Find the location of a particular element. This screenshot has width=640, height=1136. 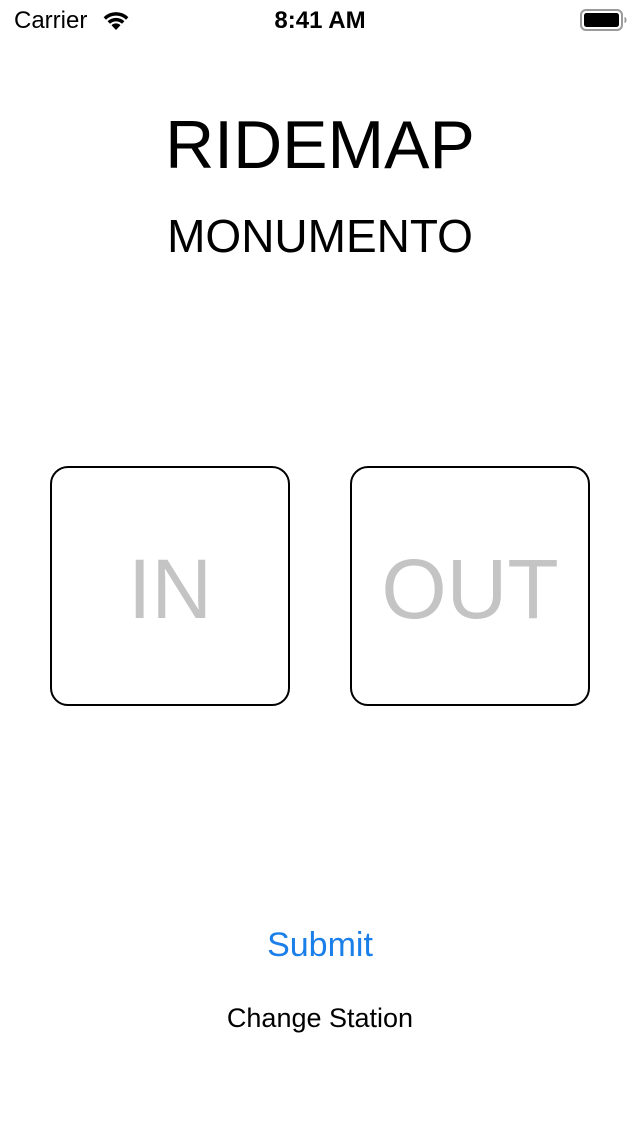

station-name: MONUMENTO is located at coordinates (320, 236).